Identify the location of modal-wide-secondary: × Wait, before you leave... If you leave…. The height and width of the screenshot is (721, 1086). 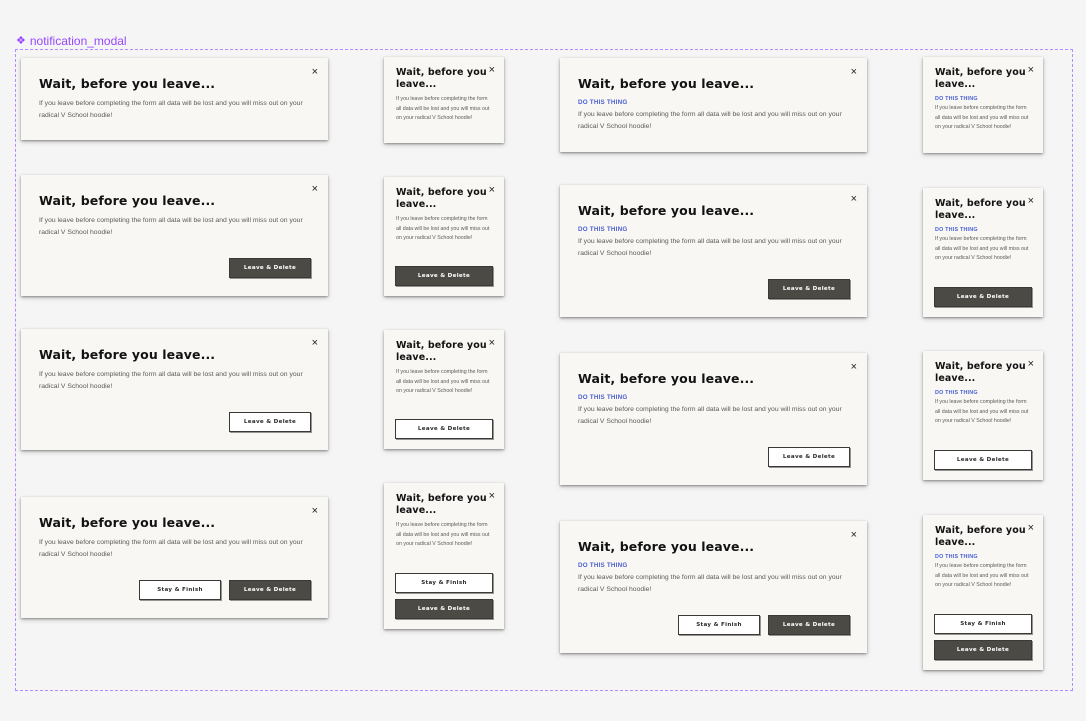
(174, 389).